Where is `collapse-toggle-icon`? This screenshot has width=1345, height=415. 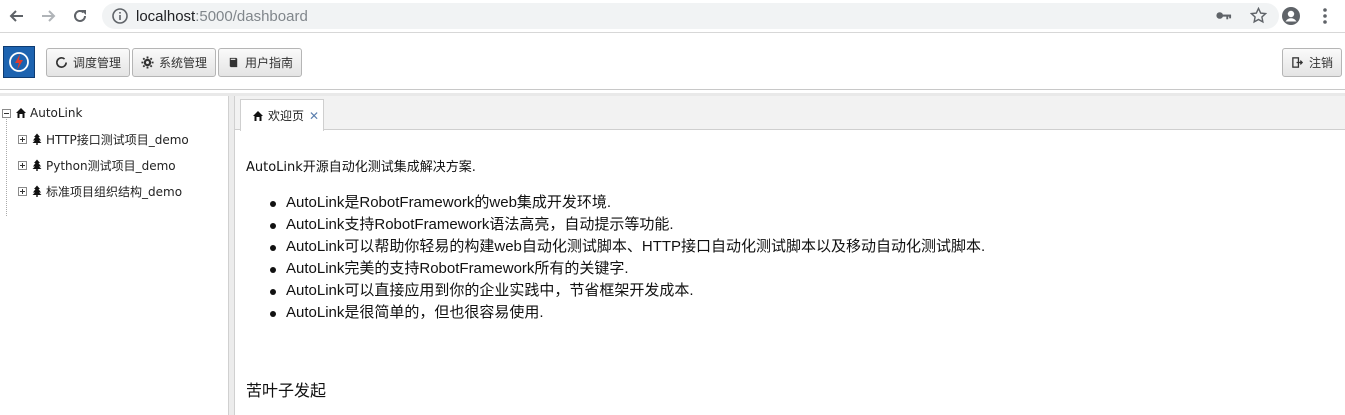 collapse-toggle-icon is located at coordinates (6, 113).